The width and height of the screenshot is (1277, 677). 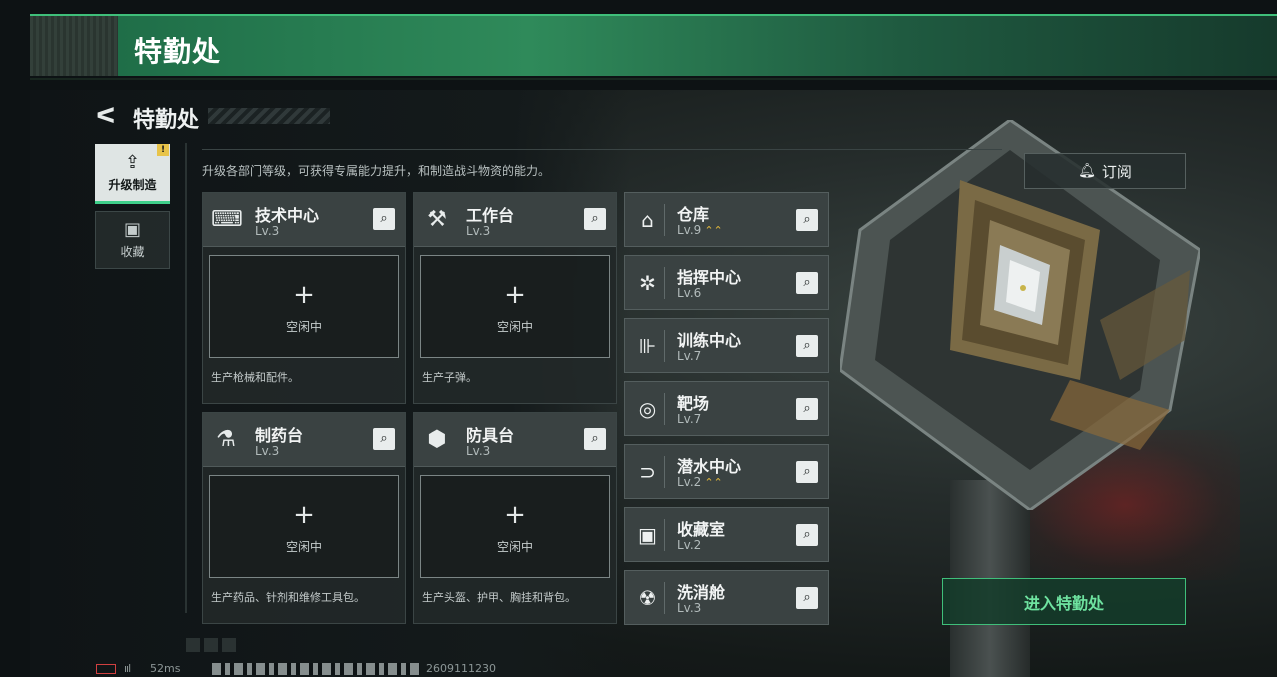 I want to click on card-description: 生产子弹。, so click(x=449, y=377).